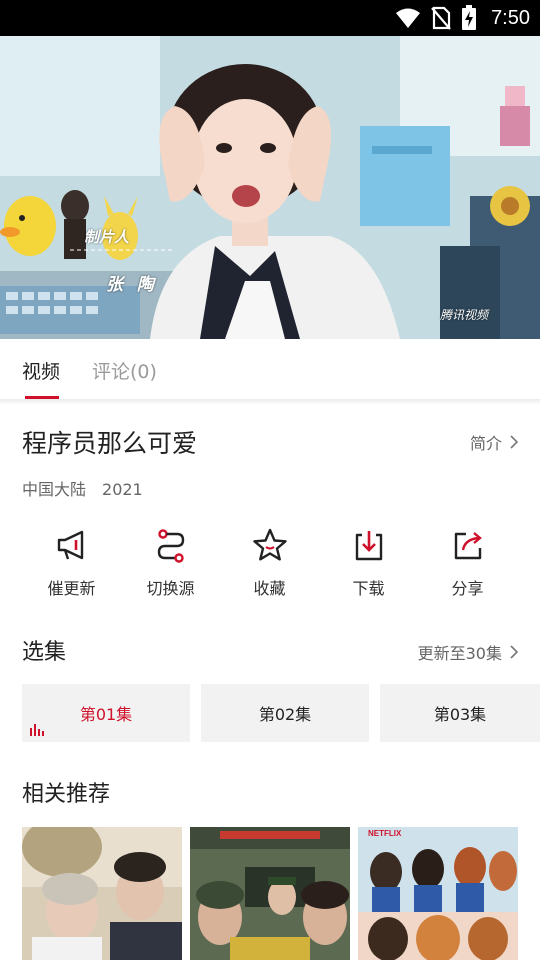  Describe the element at coordinates (122, 489) in the screenshot. I see `show-year: 2021` at that location.